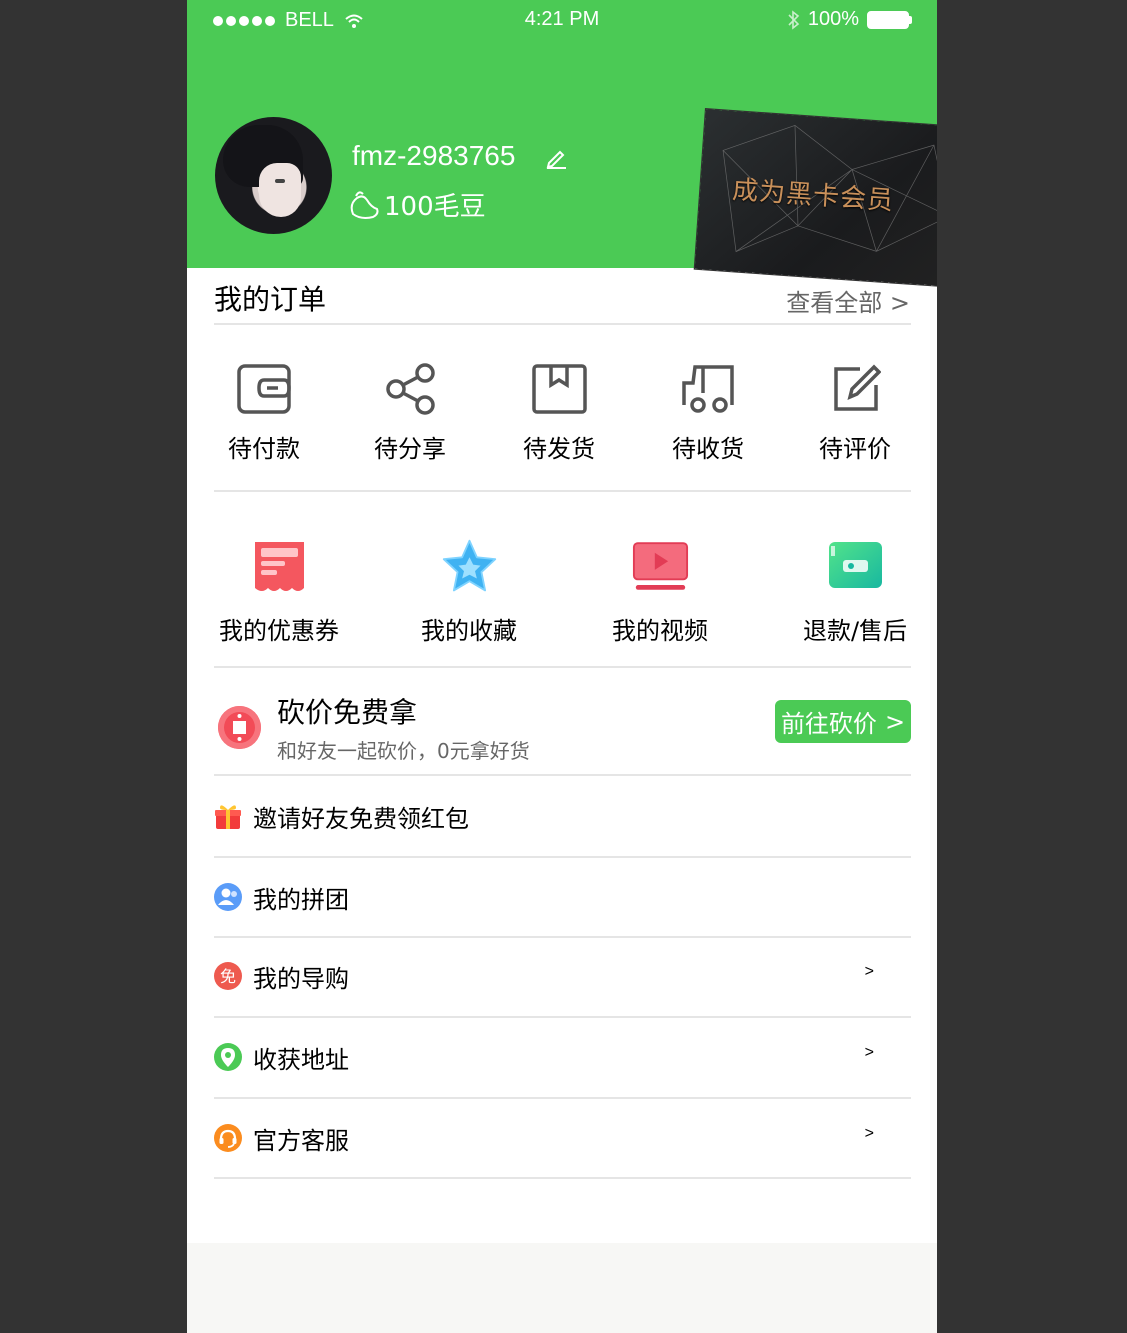 The height and width of the screenshot is (1333, 1127). Describe the element at coordinates (562, 1058) in the screenshot. I see `menu-item-address: 收获地址 >` at that location.